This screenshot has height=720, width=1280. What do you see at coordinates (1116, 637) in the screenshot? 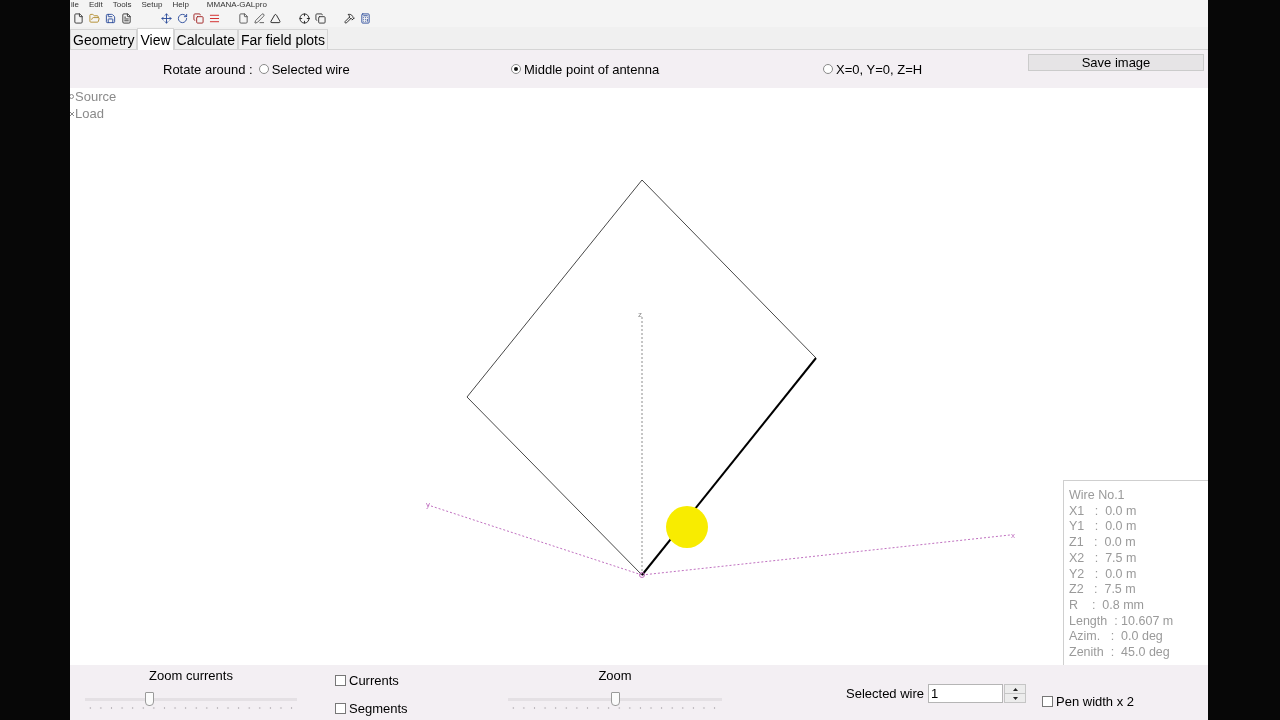
I see `wire-info-line: Azim. : 0.0 deg` at bounding box center [1116, 637].